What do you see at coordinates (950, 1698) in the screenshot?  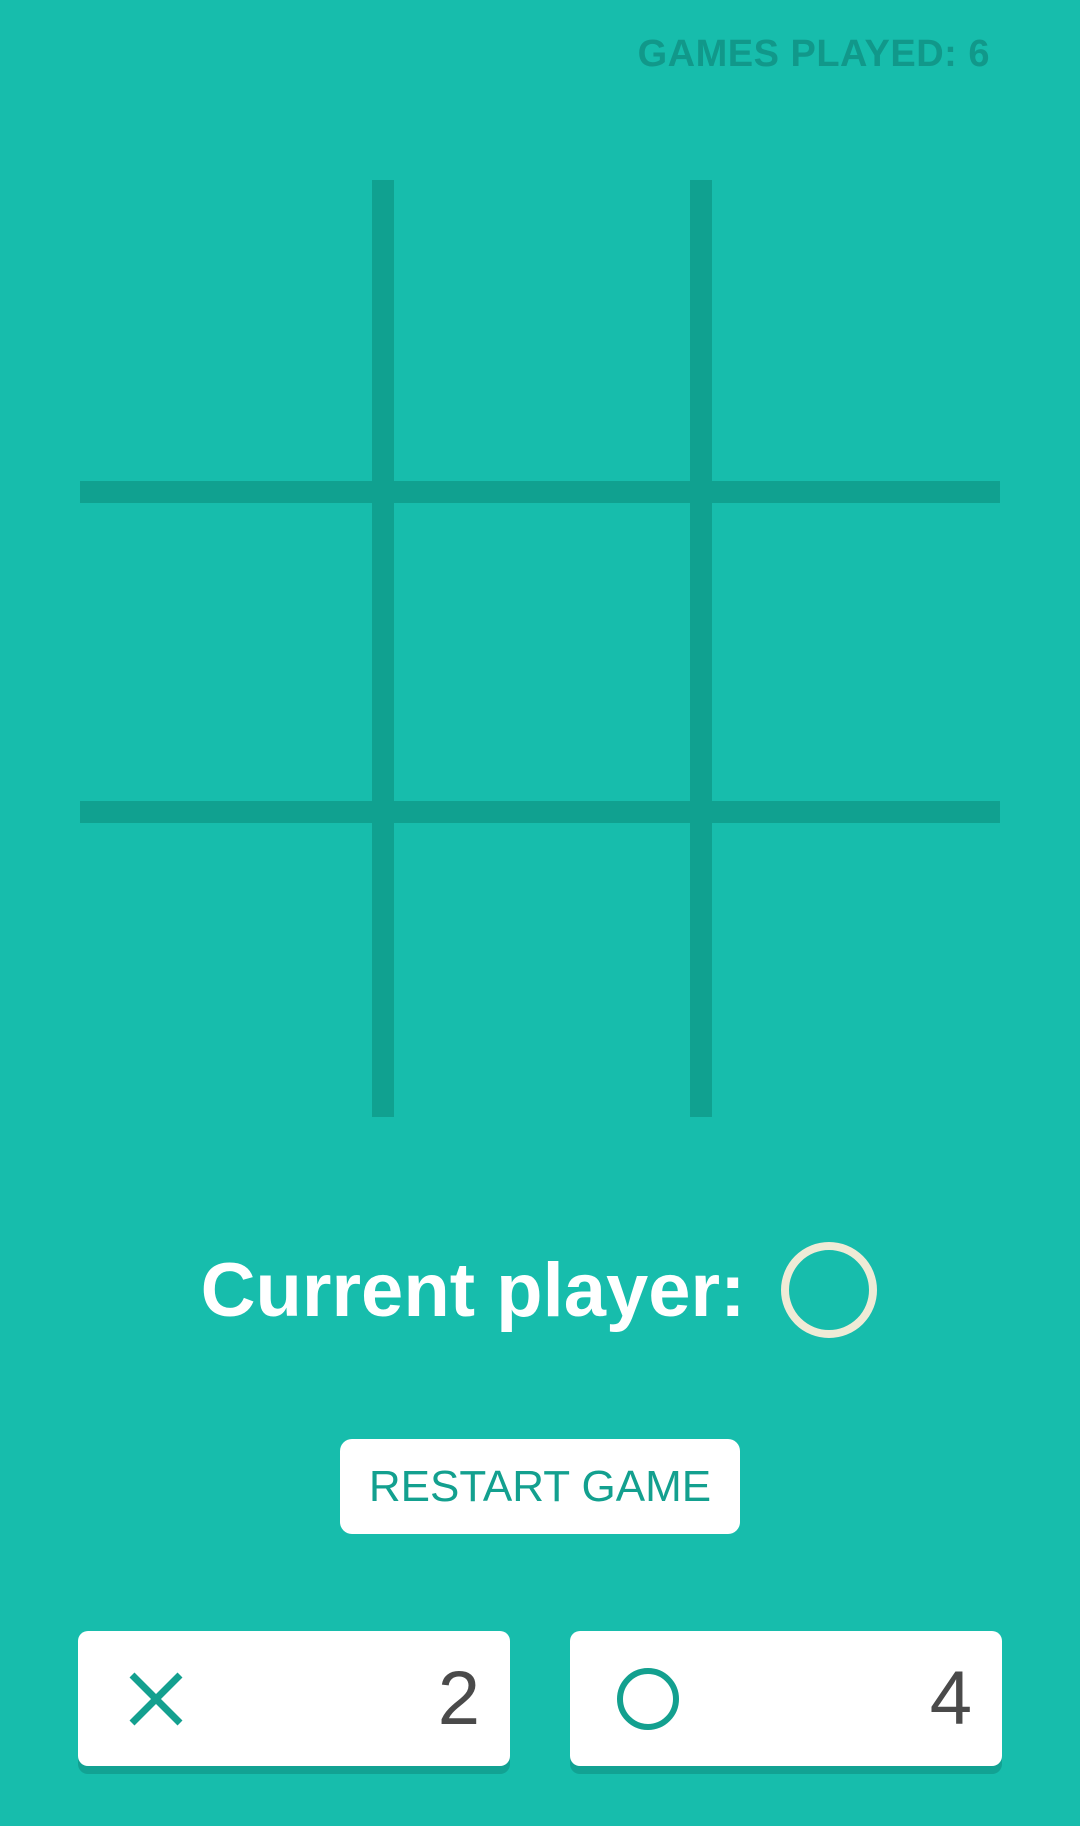 I see `score-value-o: 4` at bounding box center [950, 1698].